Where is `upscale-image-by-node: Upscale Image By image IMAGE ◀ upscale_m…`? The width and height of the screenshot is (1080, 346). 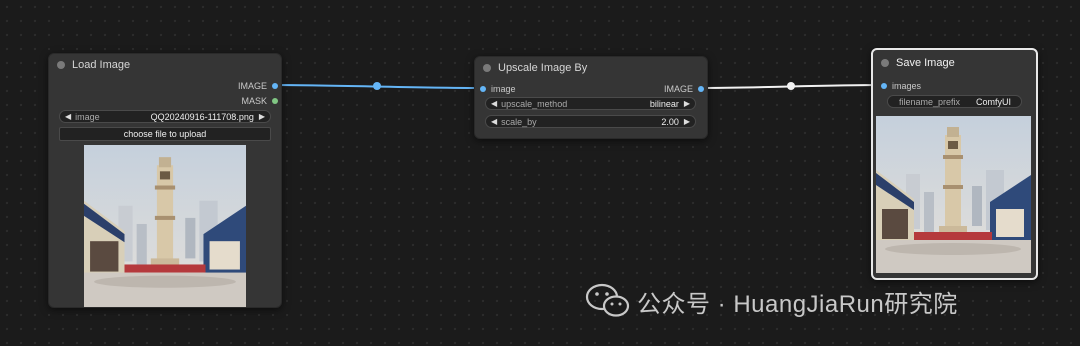
upscale-image-by-node: Upscale Image By image IMAGE ◀ upscale_m… is located at coordinates (591, 97).